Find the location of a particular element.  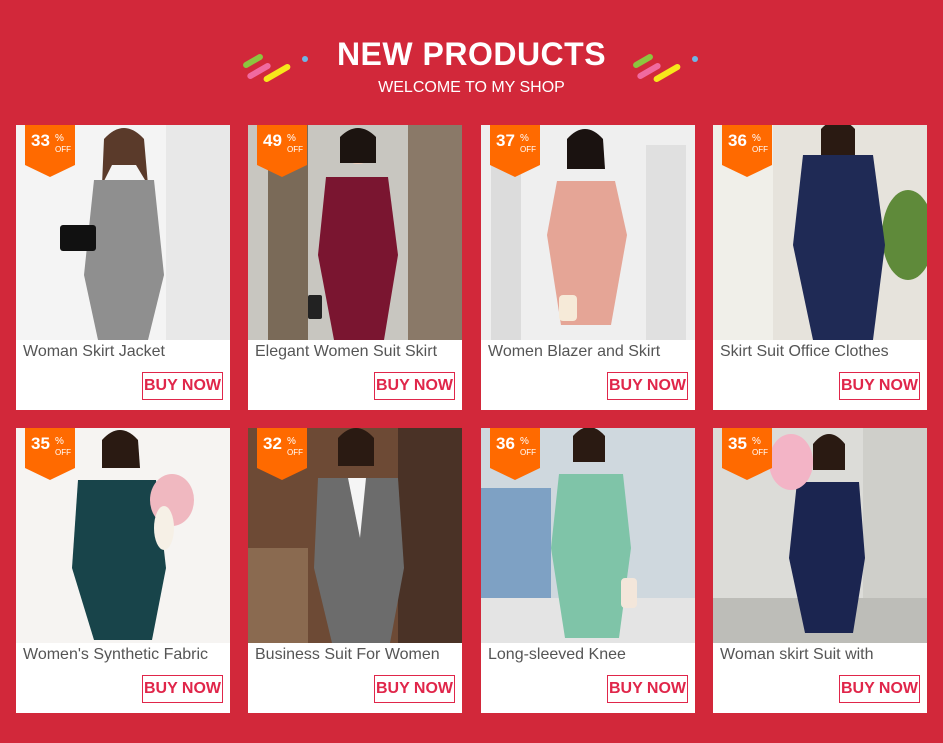

product-photo: 33 % OFF is located at coordinates (123, 232).